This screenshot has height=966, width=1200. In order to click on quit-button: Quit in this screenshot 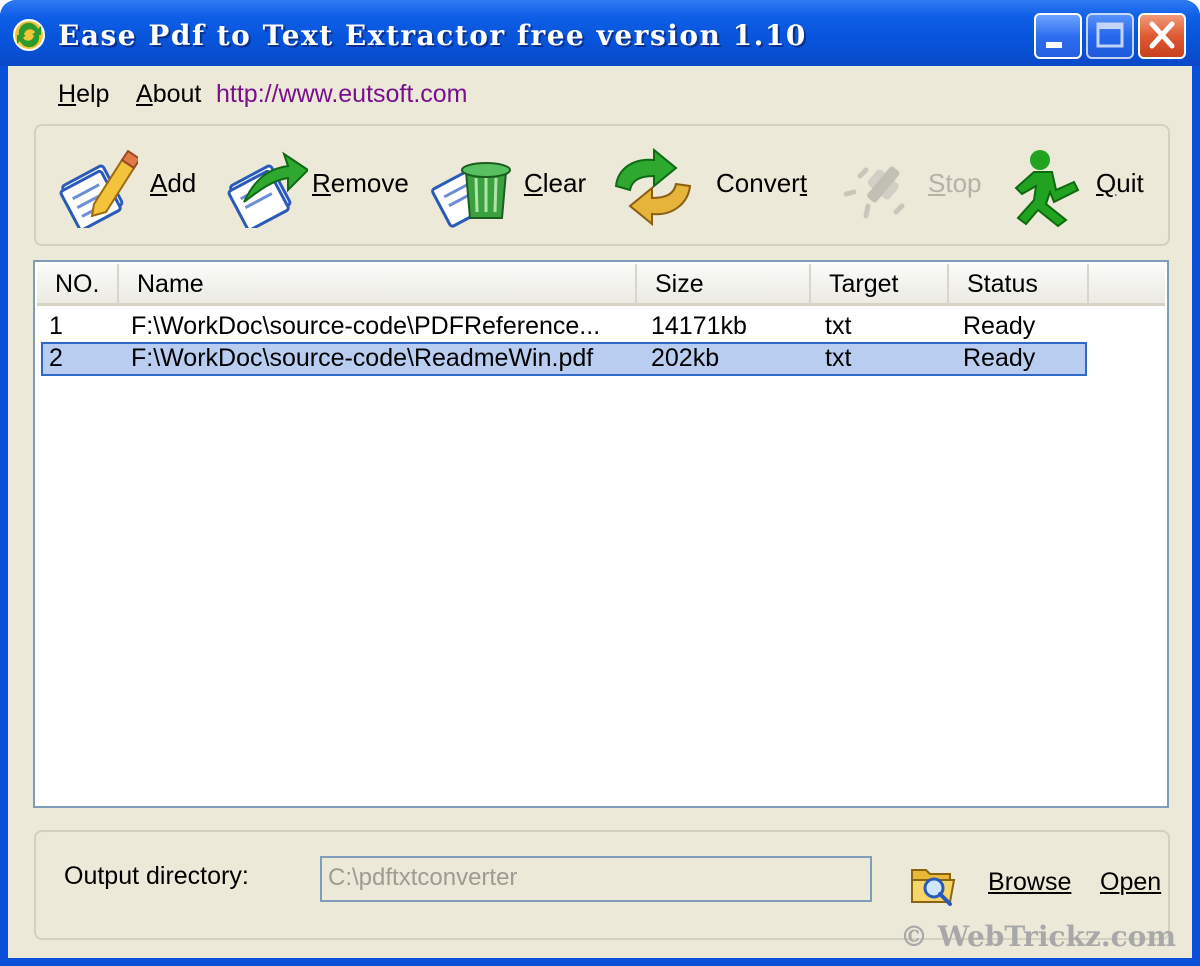, I will do `click(1080, 185)`.